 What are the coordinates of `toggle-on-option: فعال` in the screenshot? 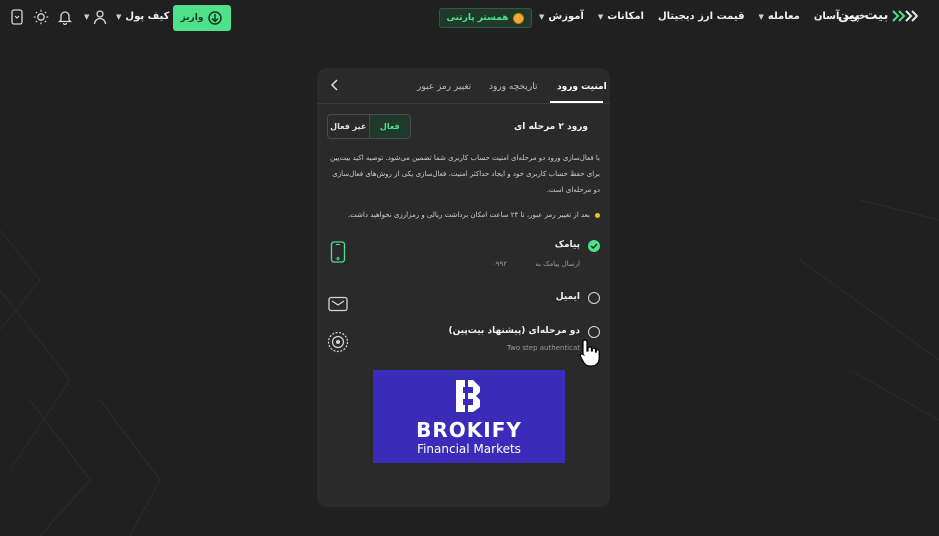 It's located at (389, 126).